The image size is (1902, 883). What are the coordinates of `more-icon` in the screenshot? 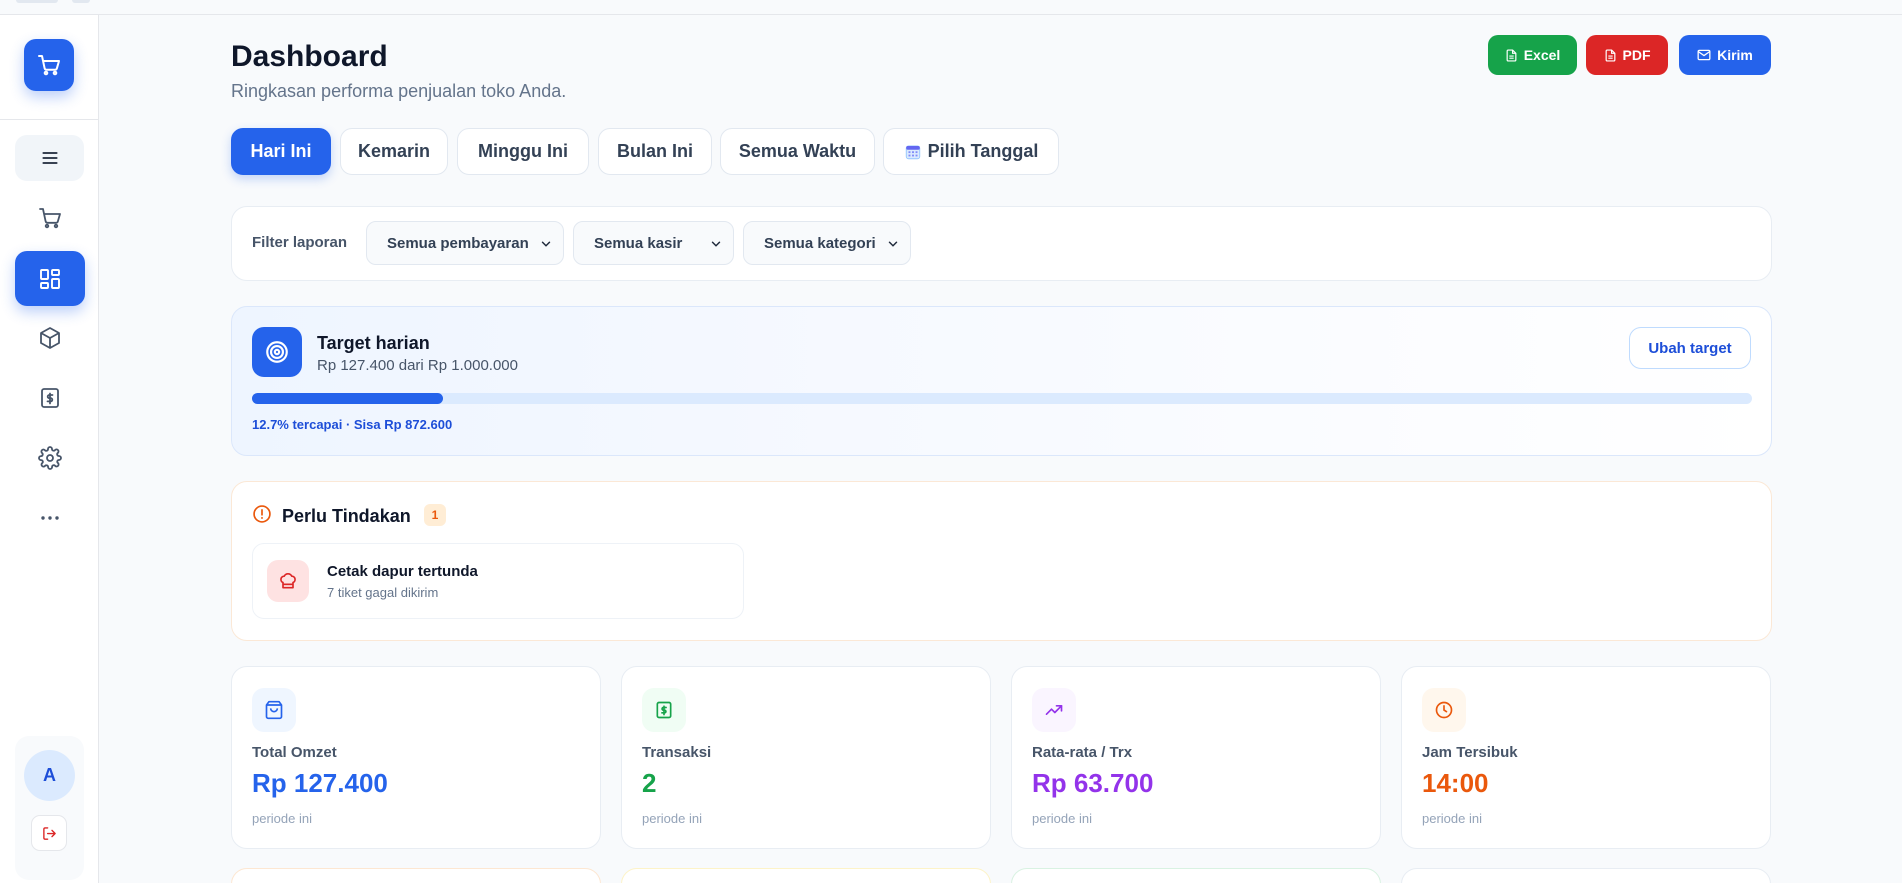 It's located at (49, 518).